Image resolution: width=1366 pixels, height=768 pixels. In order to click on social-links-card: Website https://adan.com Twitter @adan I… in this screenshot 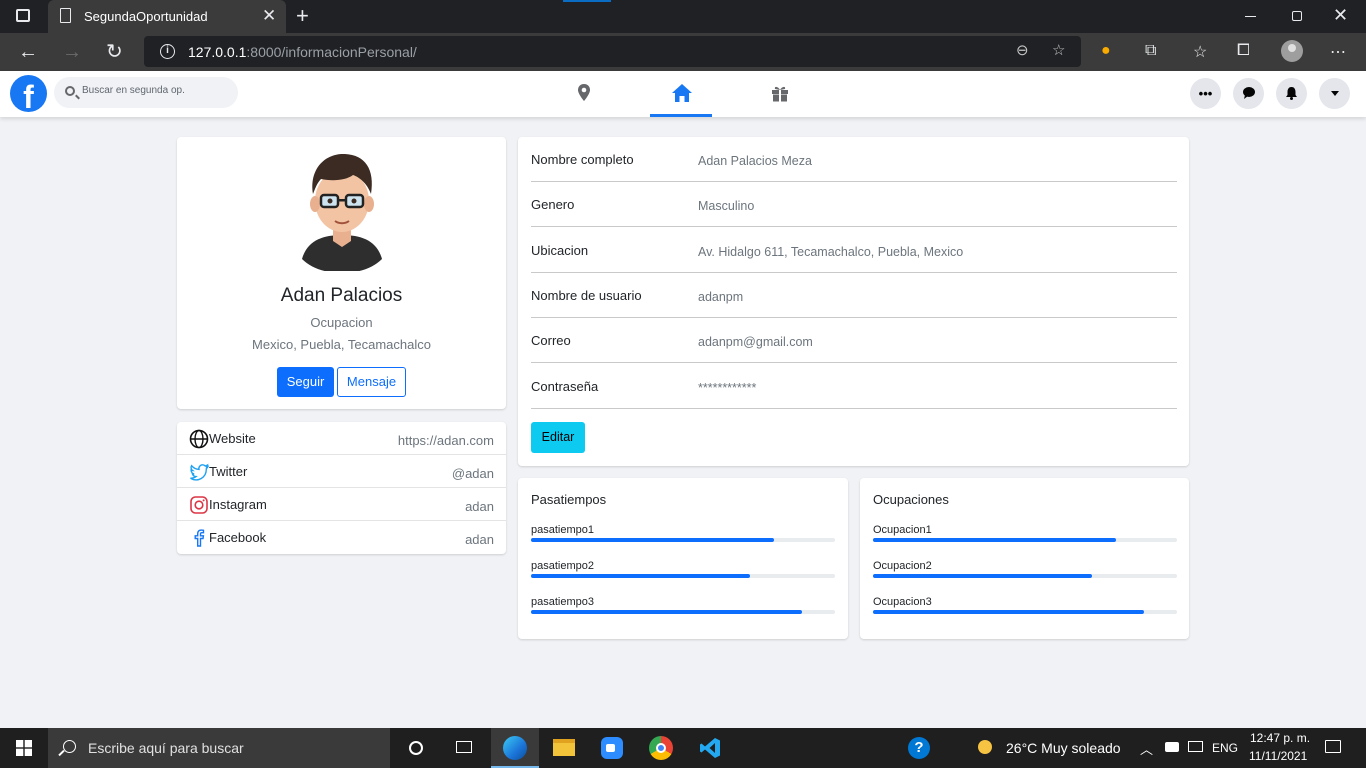, I will do `click(341, 488)`.